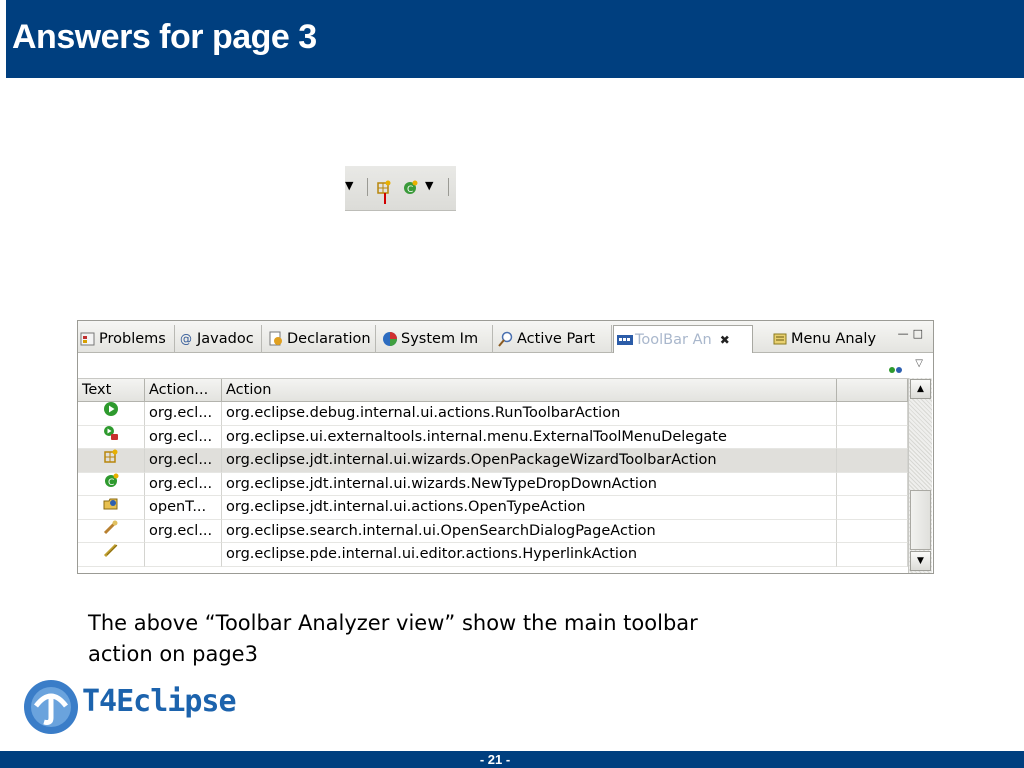 The image size is (1024, 768). What do you see at coordinates (186, 339) in the screenshot?
I see `javadoc-icon: @` at bounding box center [186, 339].